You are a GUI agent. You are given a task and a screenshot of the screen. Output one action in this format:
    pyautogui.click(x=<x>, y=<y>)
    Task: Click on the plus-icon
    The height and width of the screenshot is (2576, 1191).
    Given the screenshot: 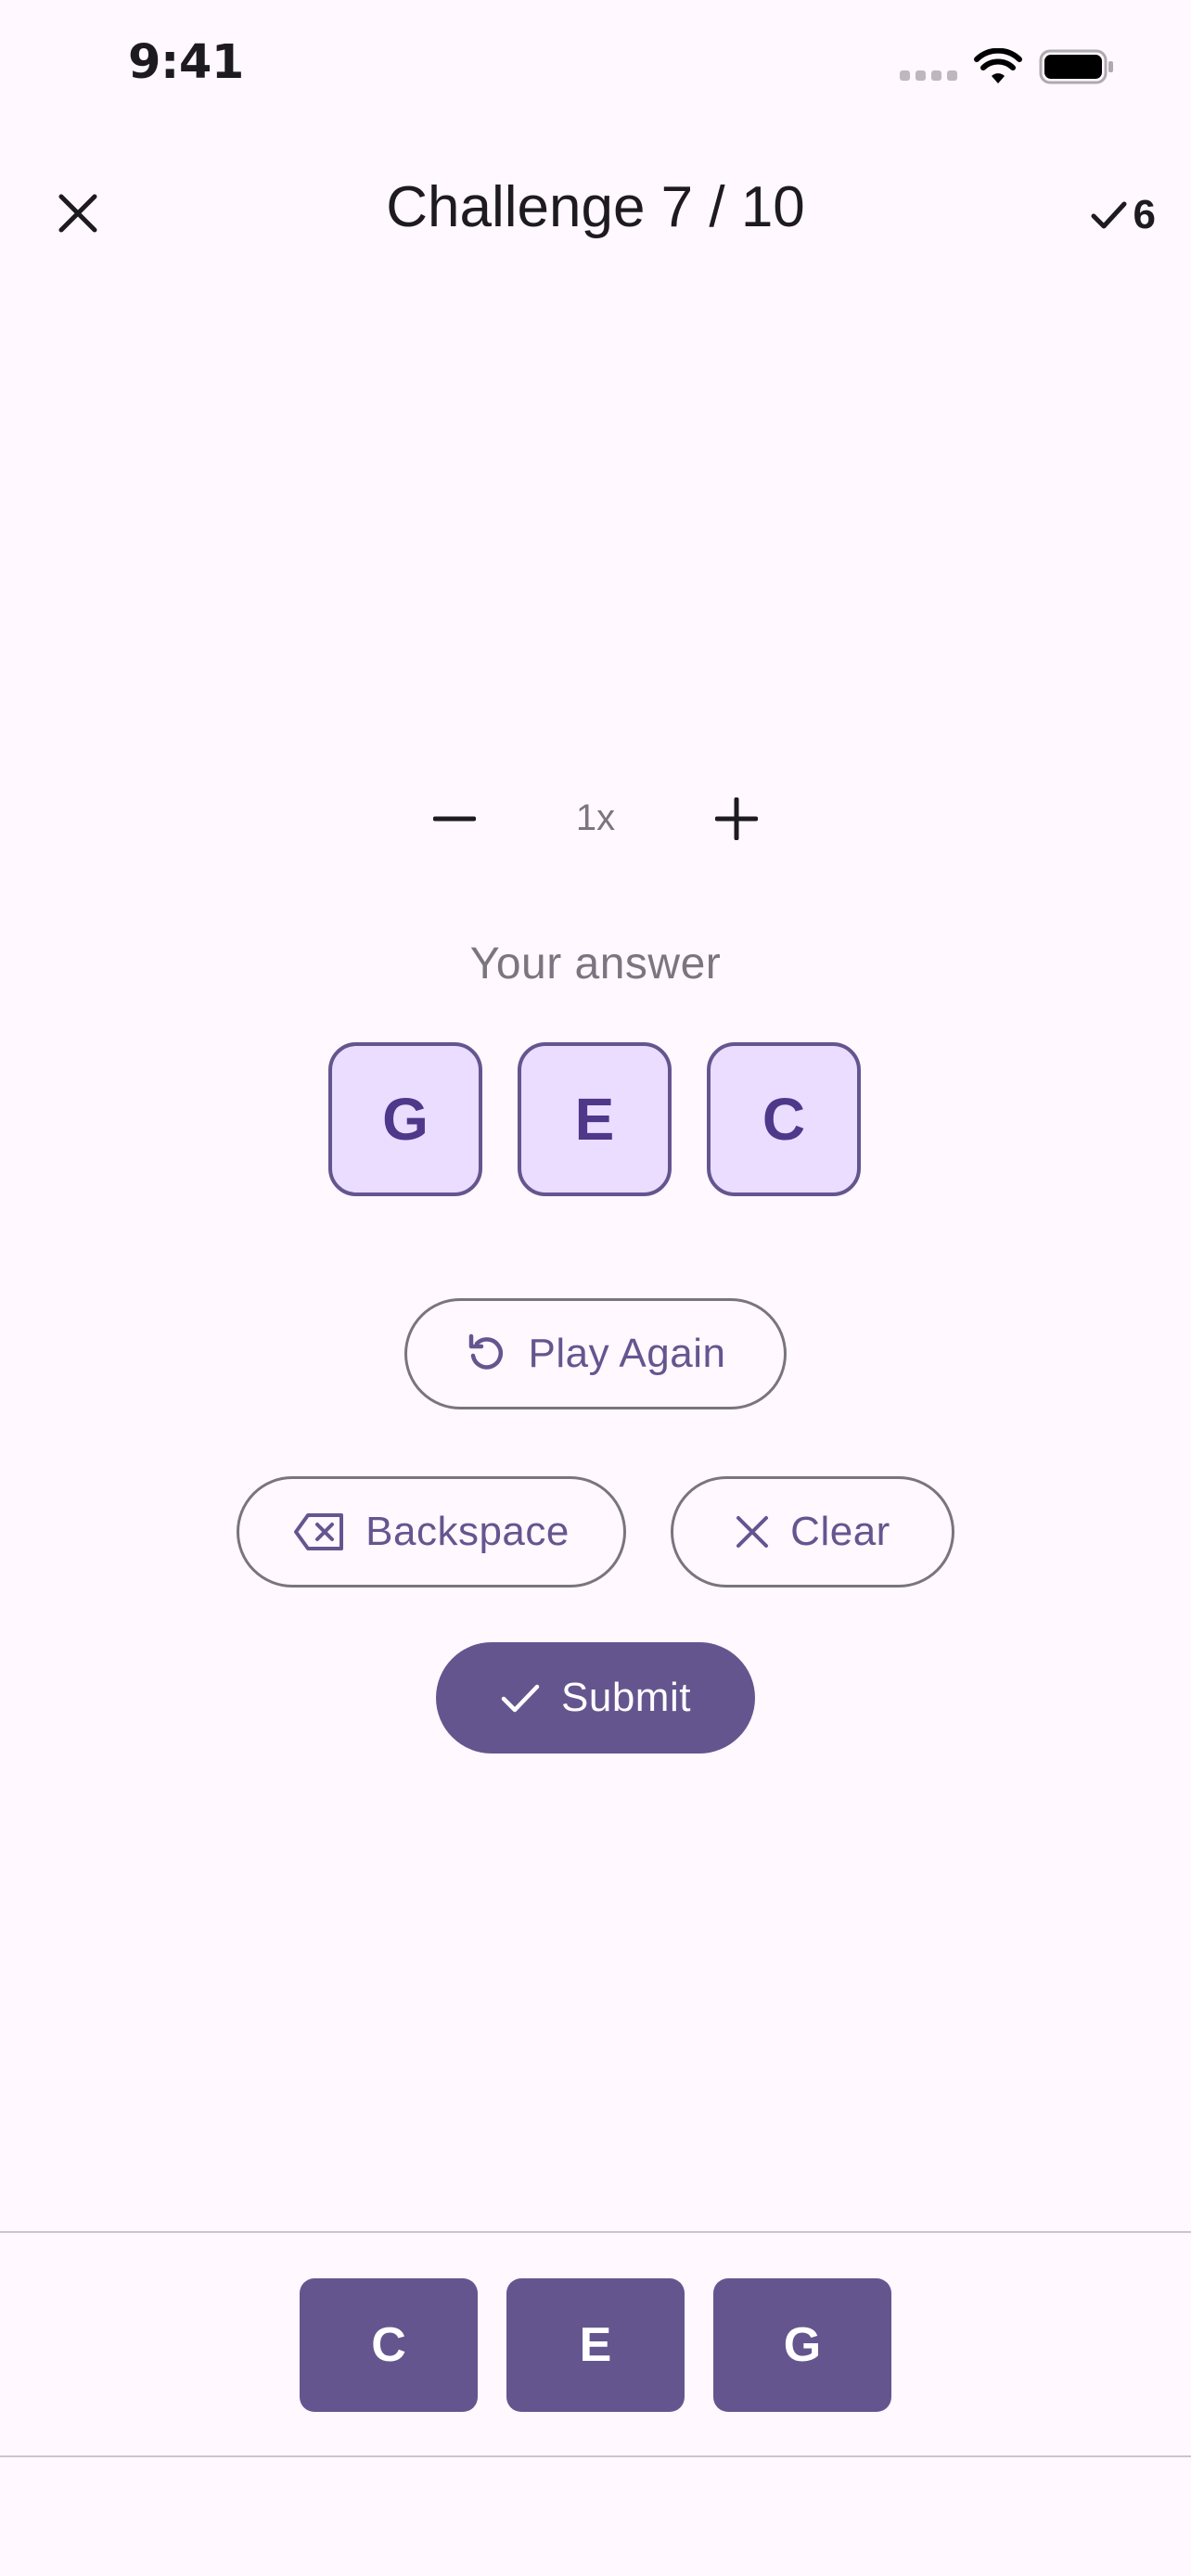 What is the action you would take?
    pyautogui.click(x=736, y=819)
    